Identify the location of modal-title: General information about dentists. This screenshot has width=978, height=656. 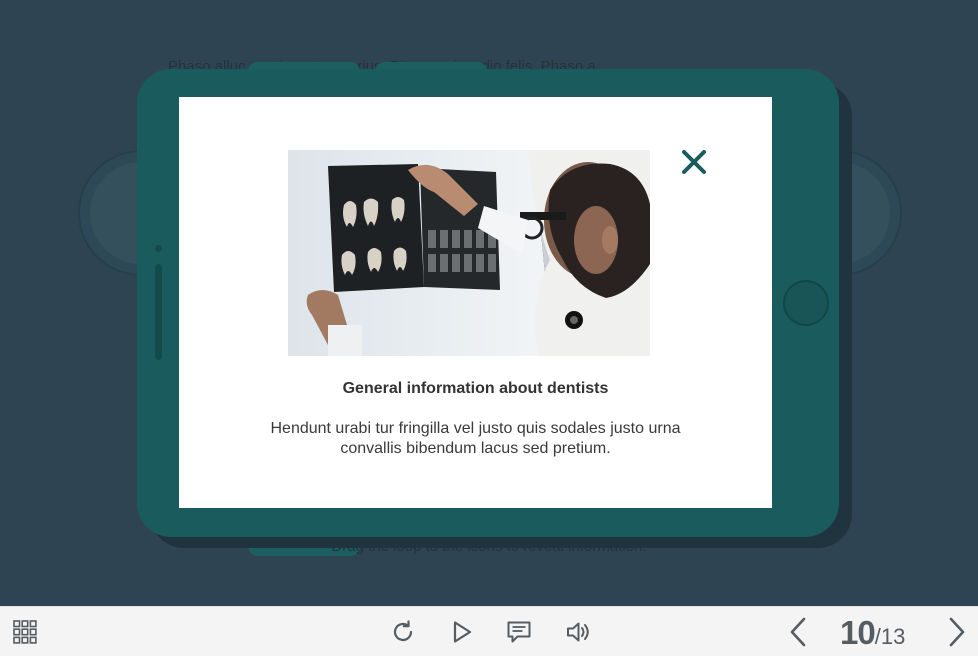
(475, 388).